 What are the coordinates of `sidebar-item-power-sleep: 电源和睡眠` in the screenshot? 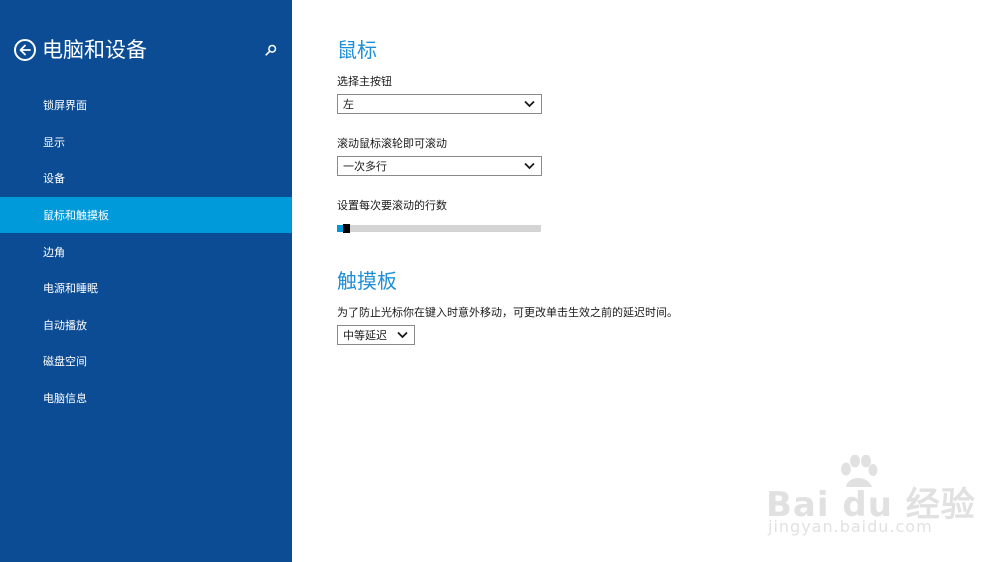 It's located at (146, 288).